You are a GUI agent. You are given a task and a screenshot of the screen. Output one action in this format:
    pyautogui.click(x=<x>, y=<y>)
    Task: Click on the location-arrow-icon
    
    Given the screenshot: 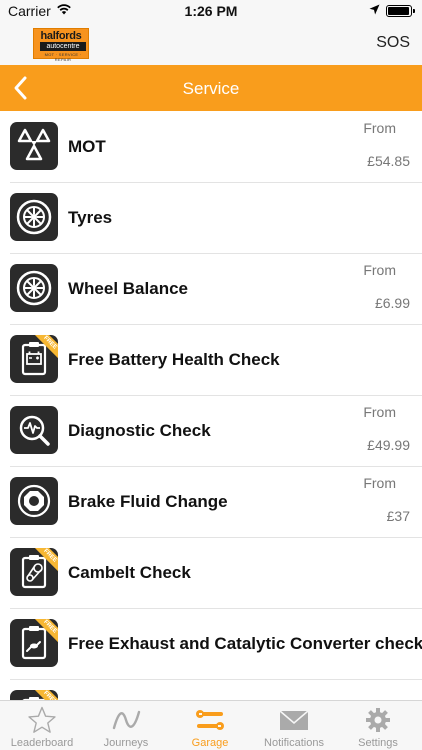 What is the action you would take?
    pyautogui.click(x=374, y=9)
    